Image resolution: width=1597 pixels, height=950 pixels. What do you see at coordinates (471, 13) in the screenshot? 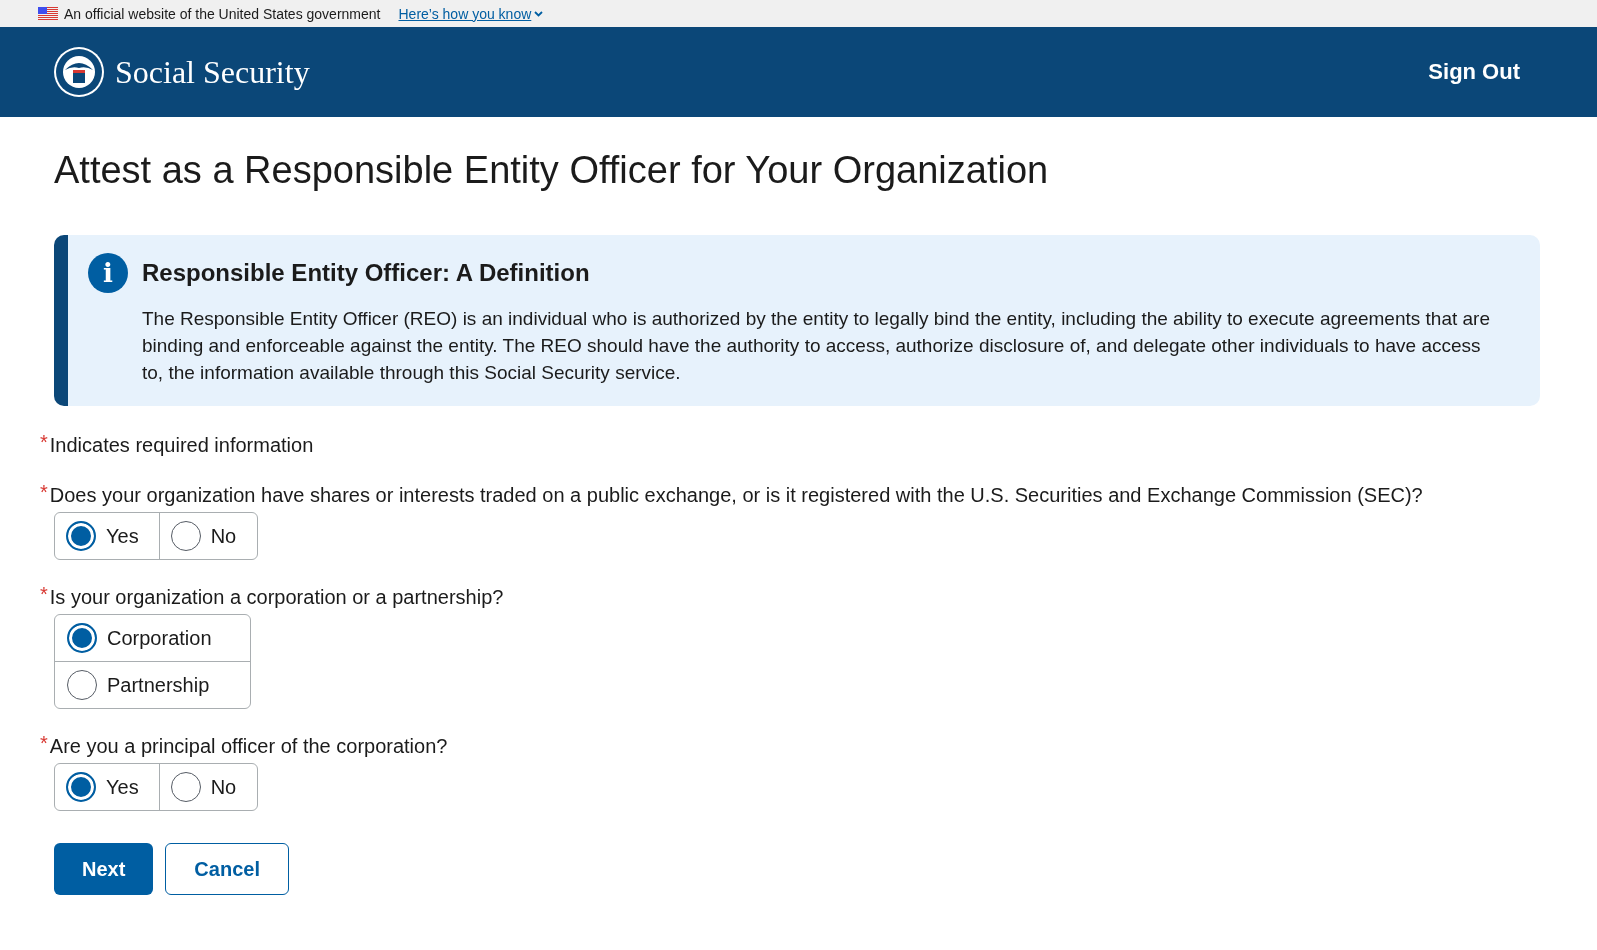
I see `banner-link: Here’s how you know` at bounding box center [471, 13].